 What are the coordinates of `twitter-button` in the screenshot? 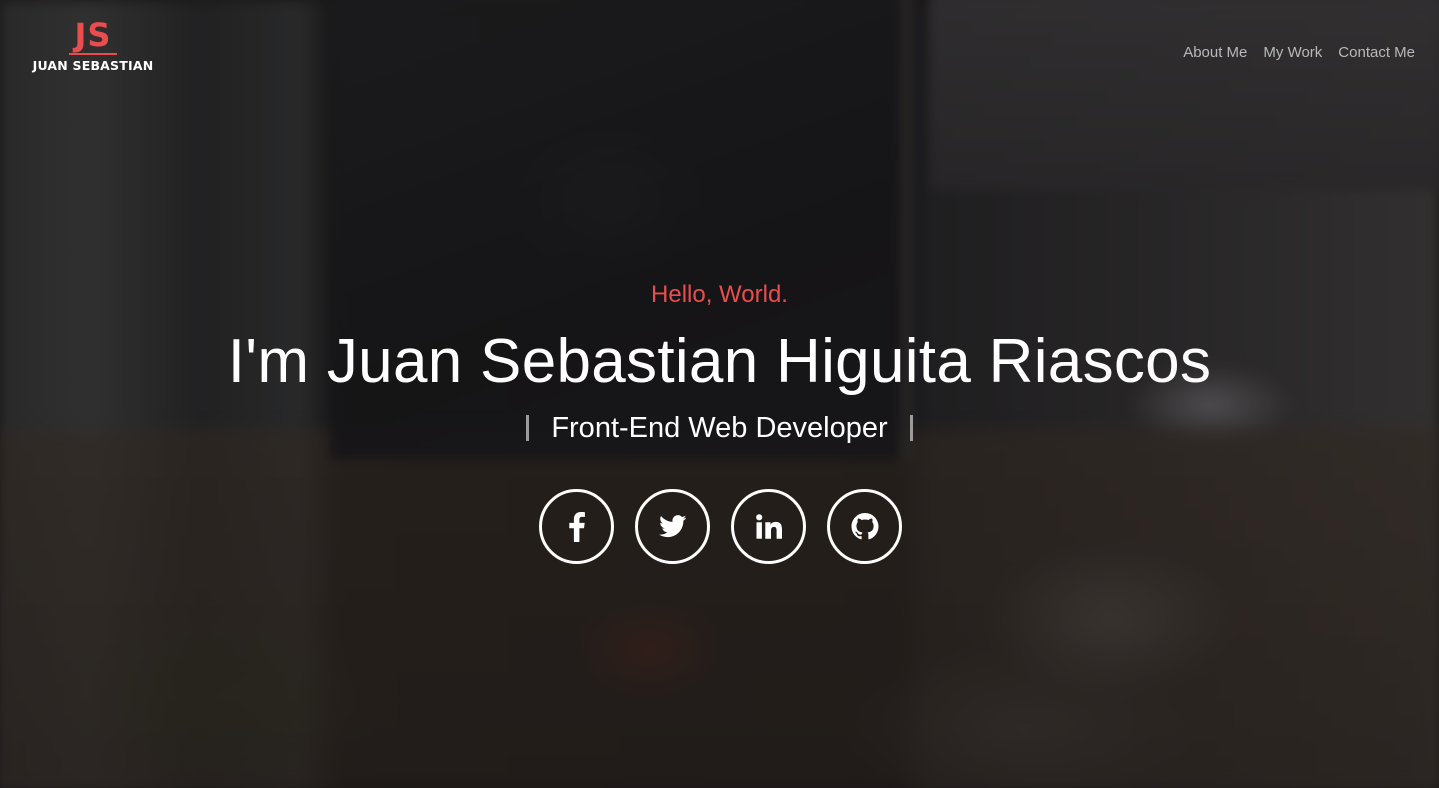 It's located at (672, 526).